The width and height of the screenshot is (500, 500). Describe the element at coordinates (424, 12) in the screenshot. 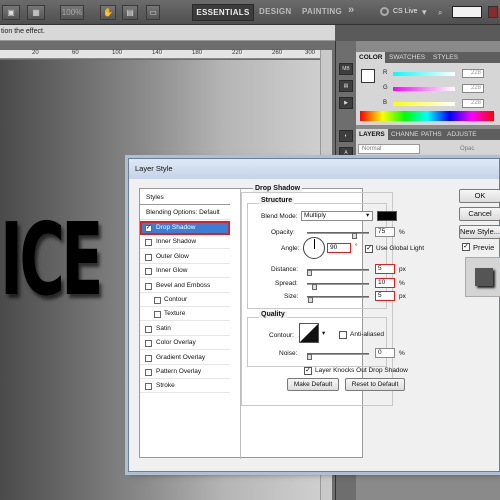

I see `cs-live-chevron-icon: ▾` at that location.